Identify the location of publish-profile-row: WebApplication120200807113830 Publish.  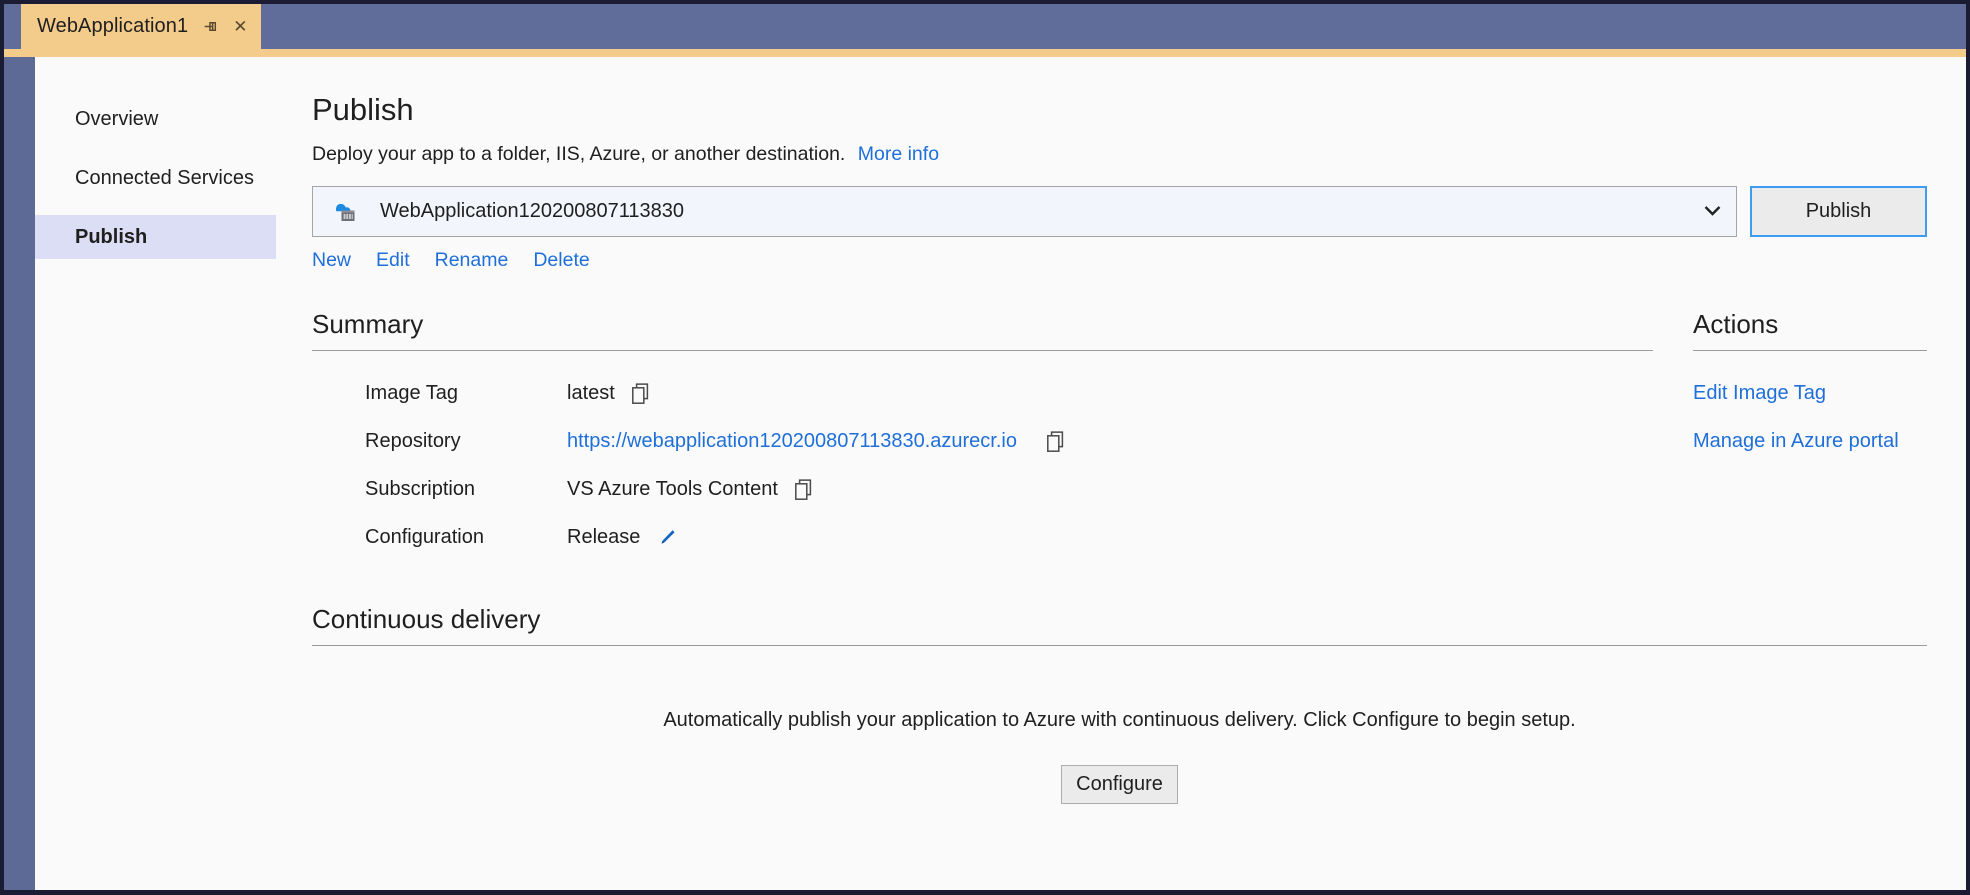
(1139, 212).